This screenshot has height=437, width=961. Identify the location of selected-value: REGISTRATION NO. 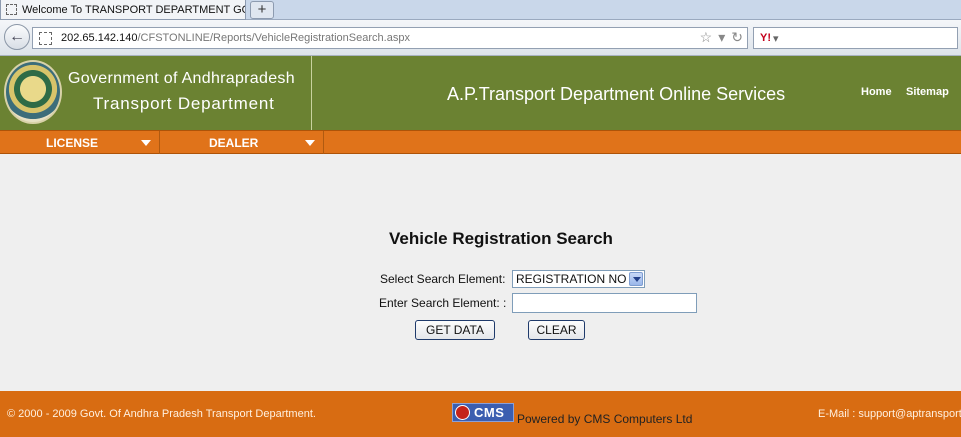
(571, 279).